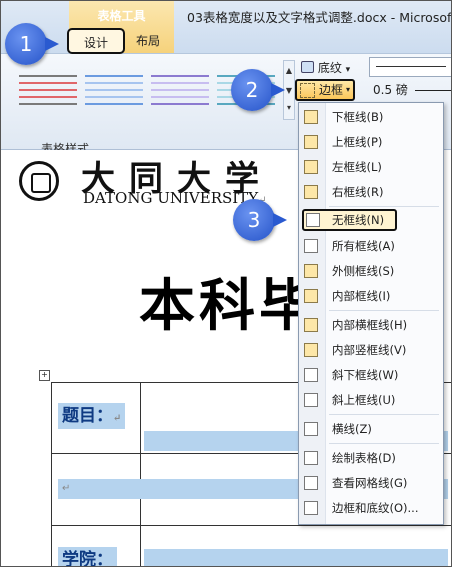  Describe the element at coordinates (358, 220) in the screenshot. I see `menu-item-label: 无框线(N)` at that location.